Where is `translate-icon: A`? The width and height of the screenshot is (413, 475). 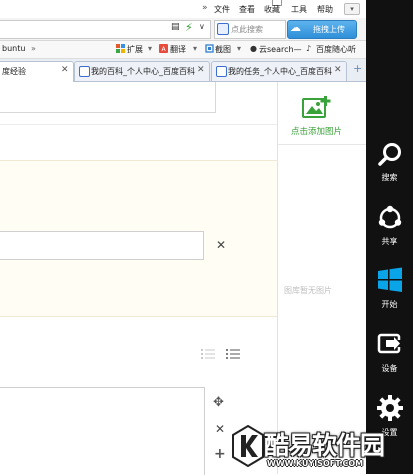 translate-icon: A is located at coordinates (163, 48).